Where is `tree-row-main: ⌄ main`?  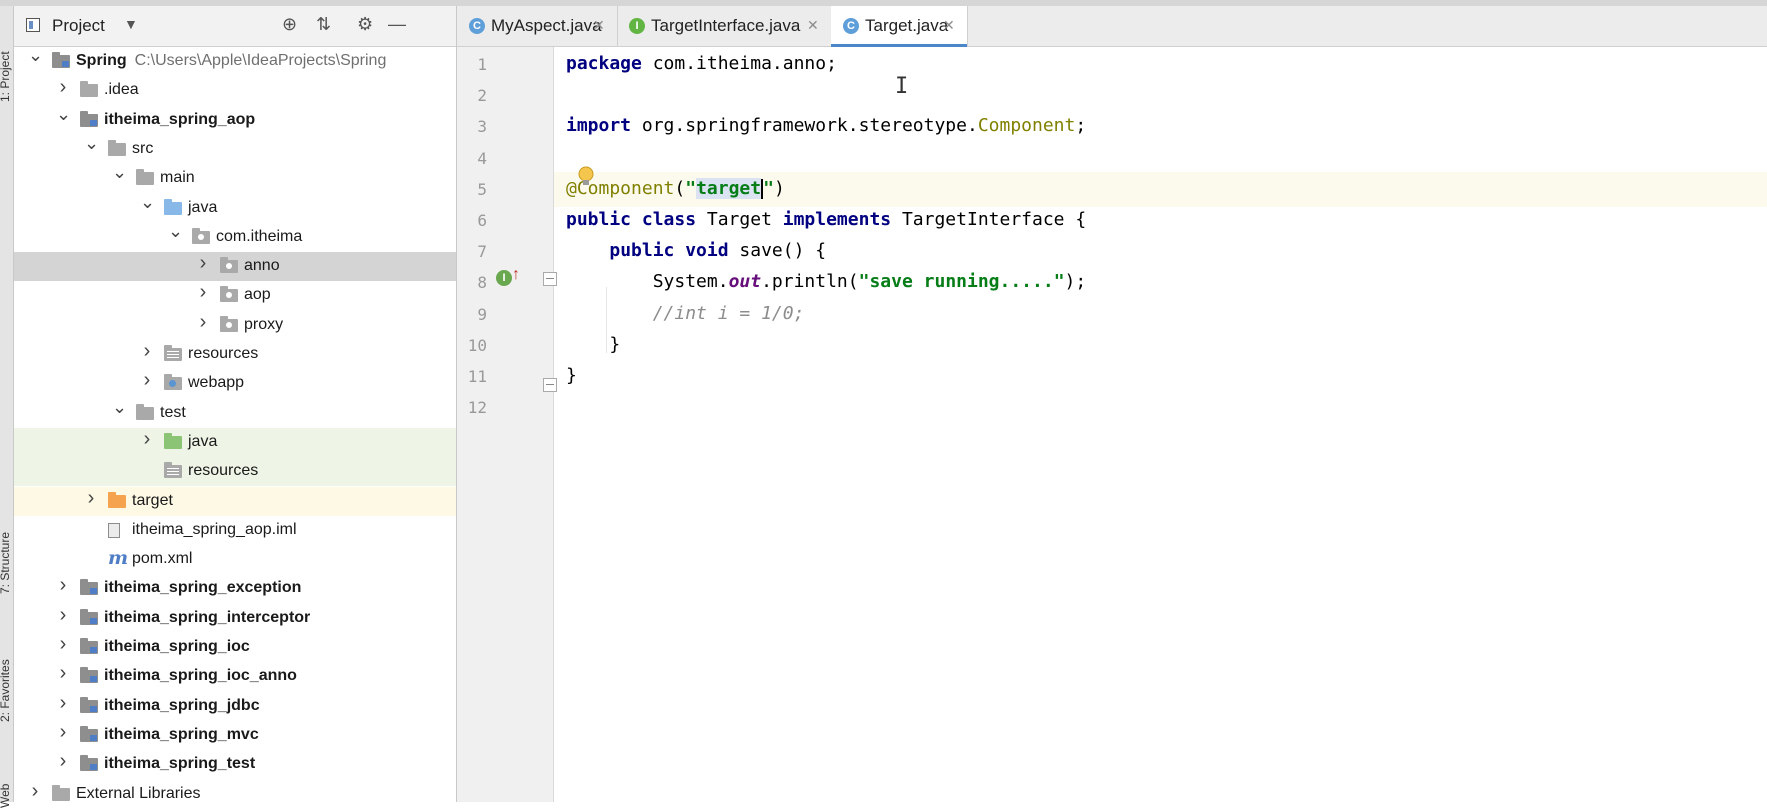
tree-row-main: ⌄ main is located at coordinates (235, 177).